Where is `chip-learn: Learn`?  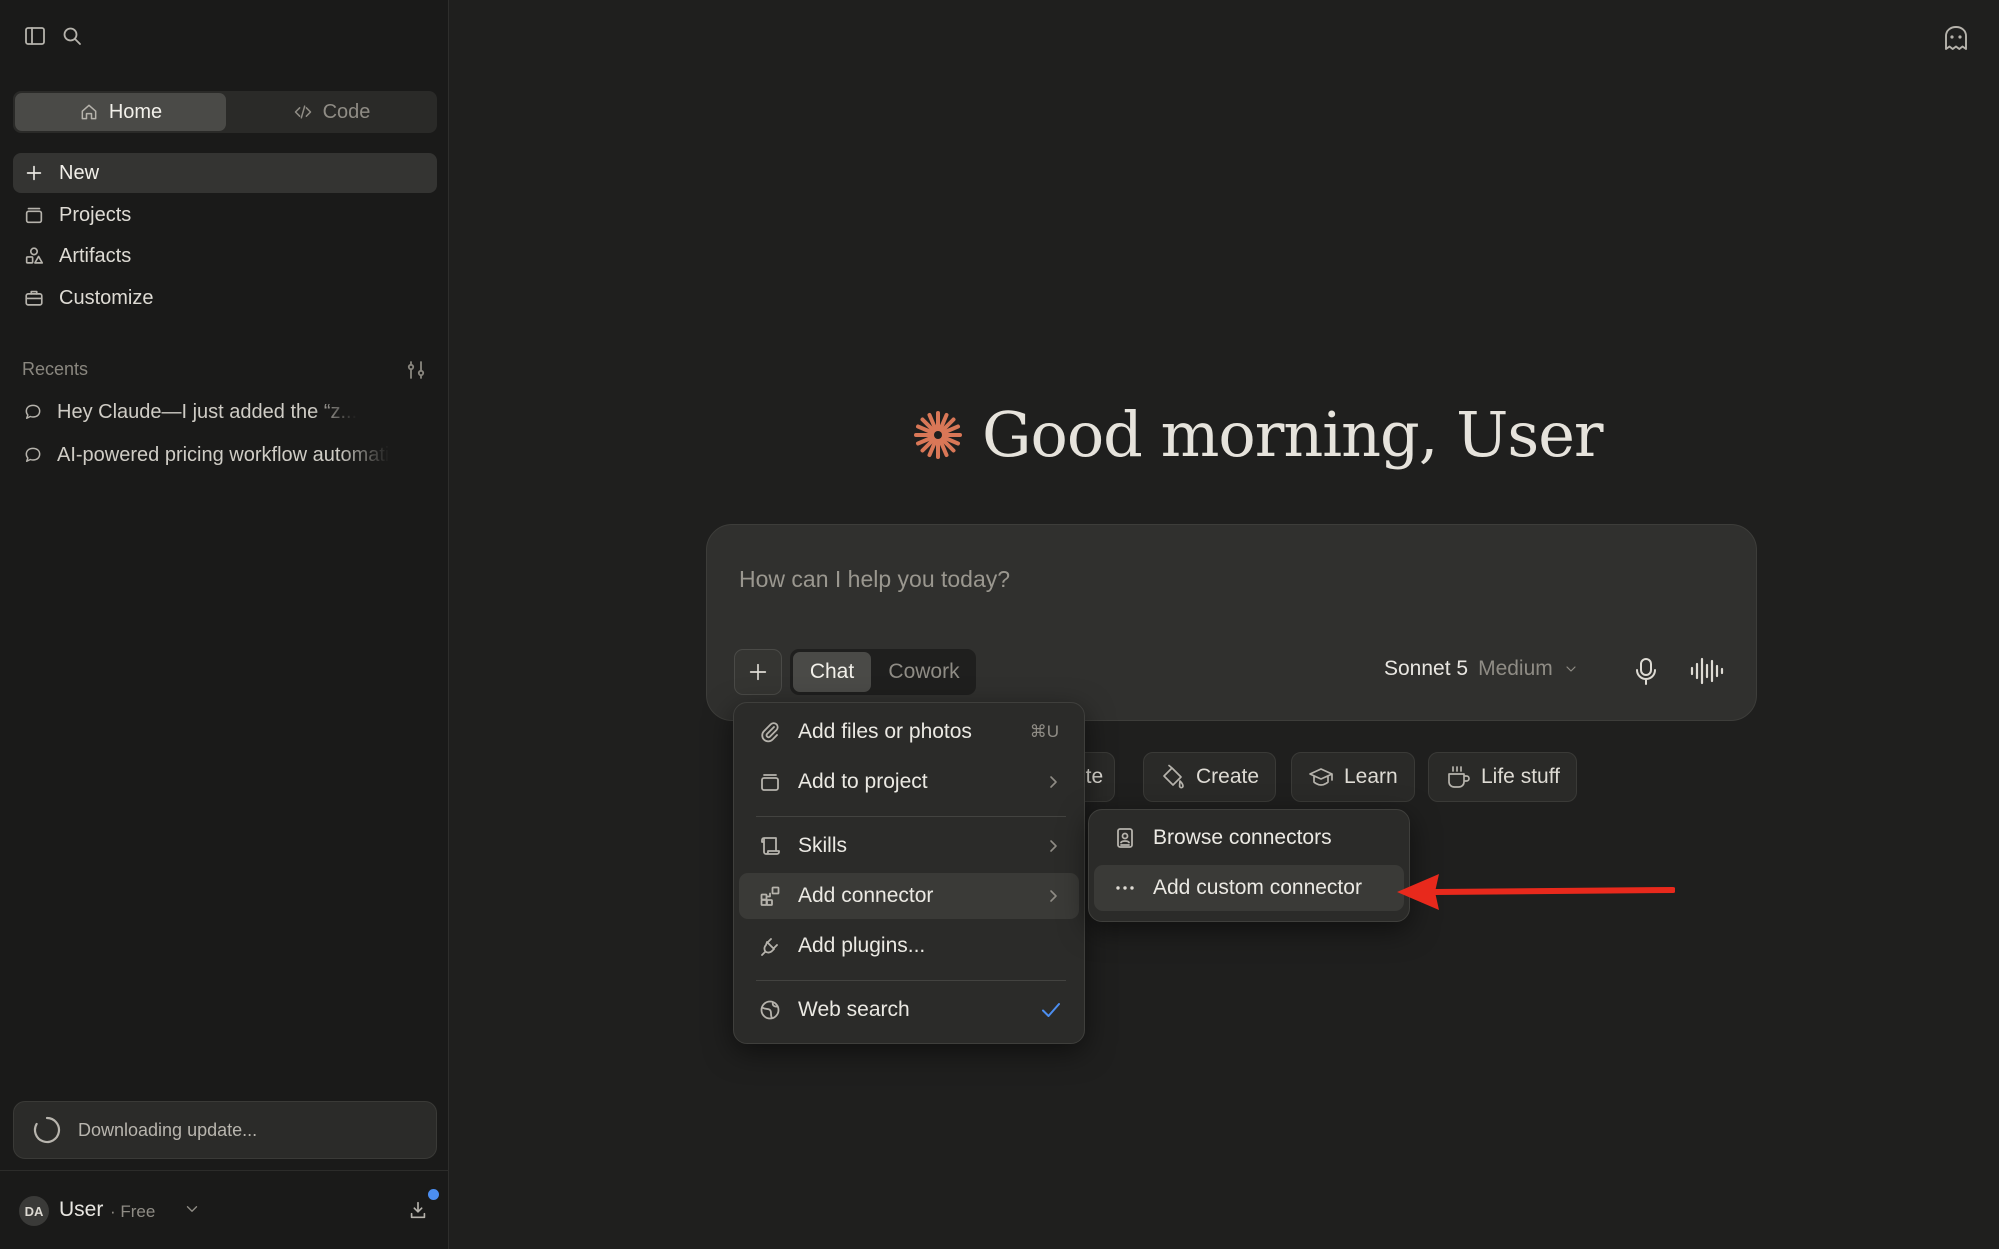
chip-learn: Learn is located at coordinates (1353, 777).